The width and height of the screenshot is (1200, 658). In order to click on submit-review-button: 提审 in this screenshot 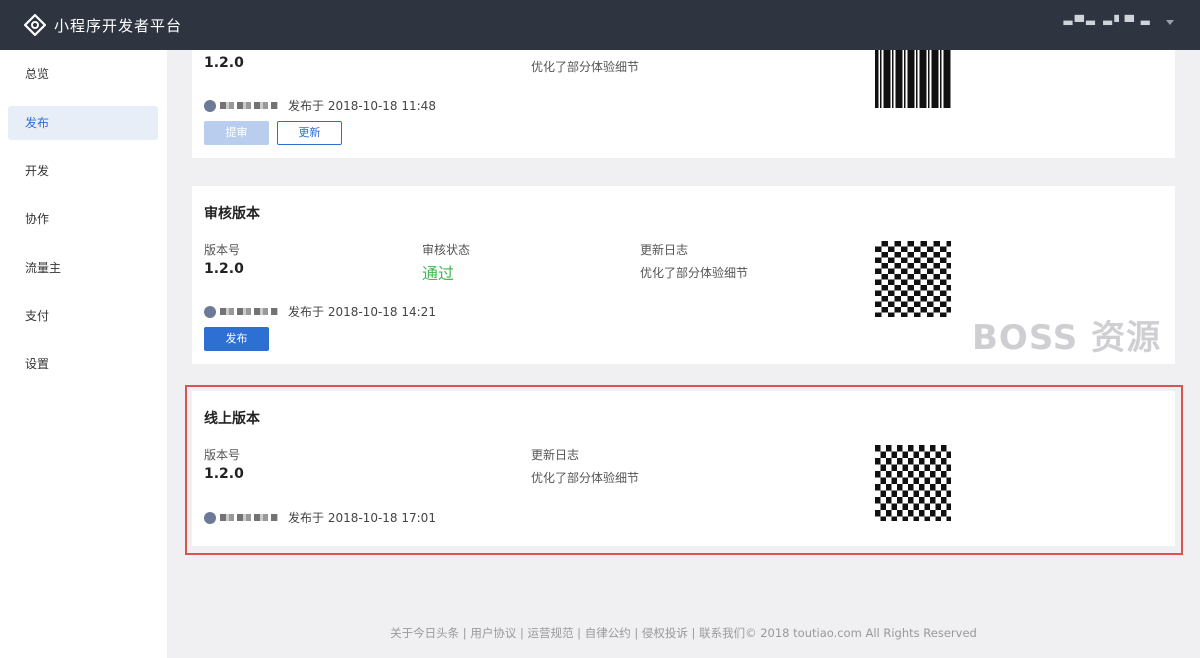, I will do `click(236, 133)`.